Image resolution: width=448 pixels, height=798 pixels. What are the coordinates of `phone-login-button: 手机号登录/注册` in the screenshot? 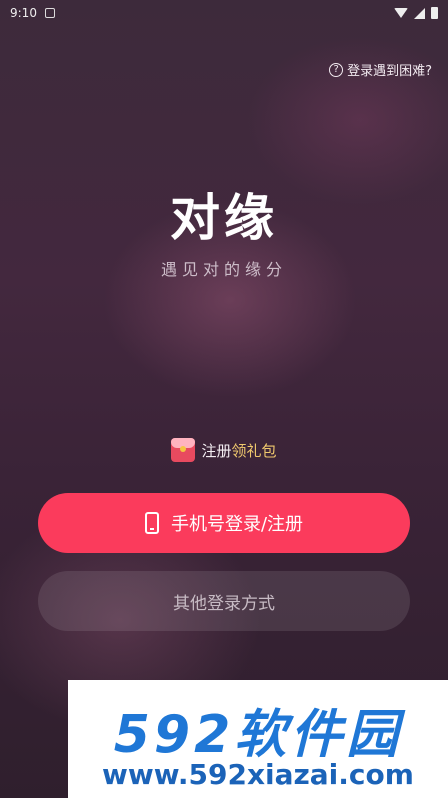 It's located at (224, 523).